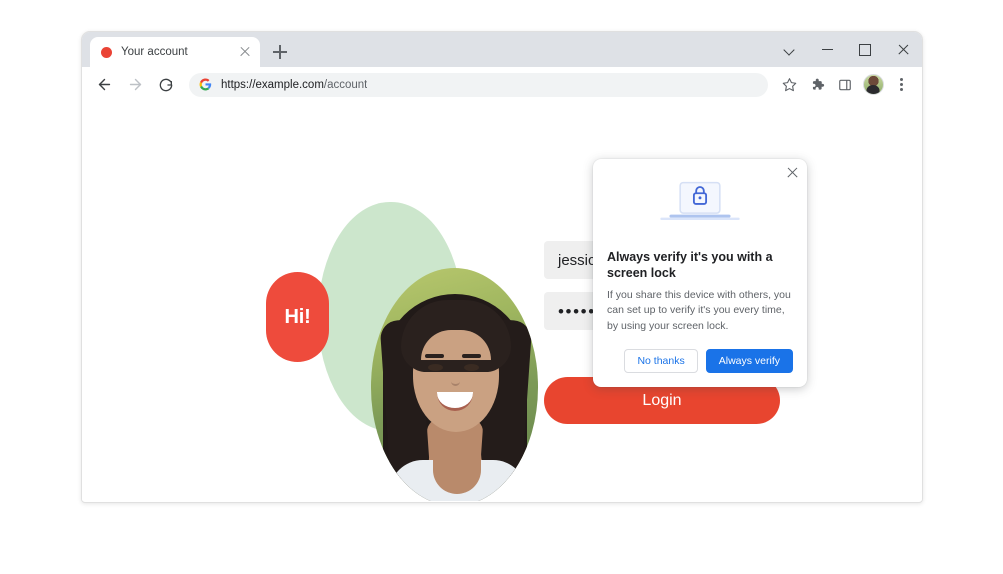  I want to click on photo-brow-right, so click(471, 356).